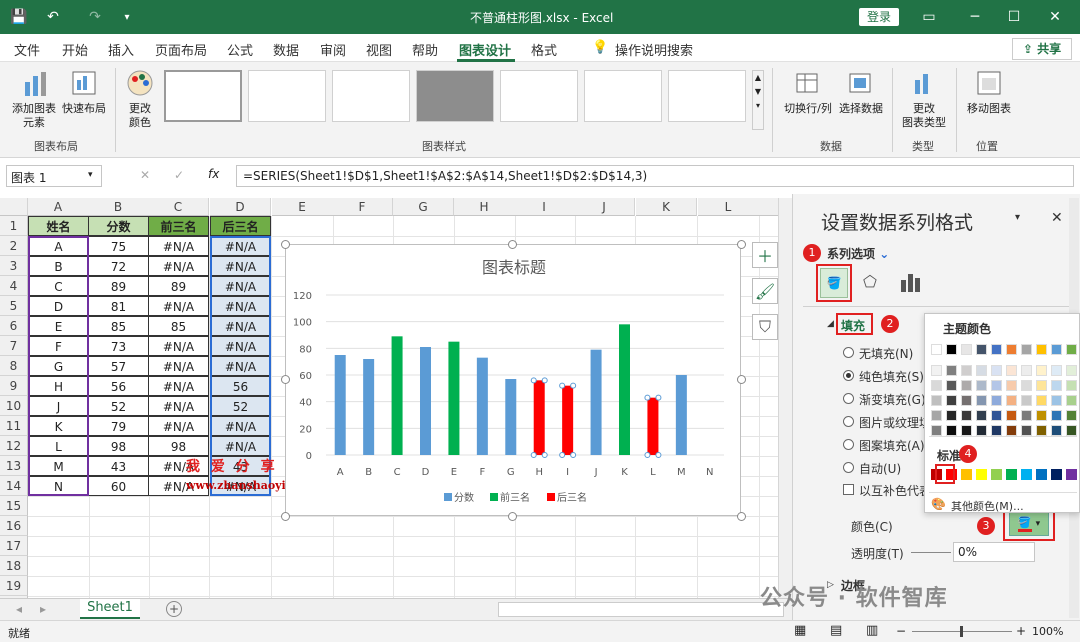 The width and height of the screenshot is (1080, 642). What do you see at coordinates (848, 398) in the screenshot?
I see `gradient-fill-radio` at bounding box center [848, 398].